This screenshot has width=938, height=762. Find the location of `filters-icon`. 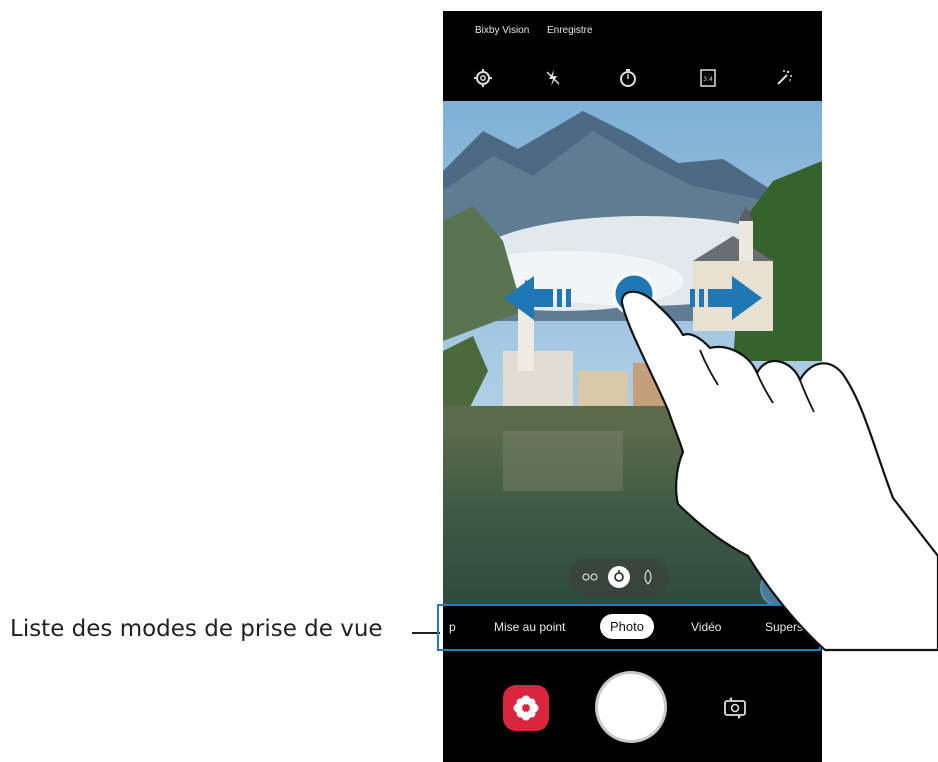

filters-icon is located at coordinates (783, 78).